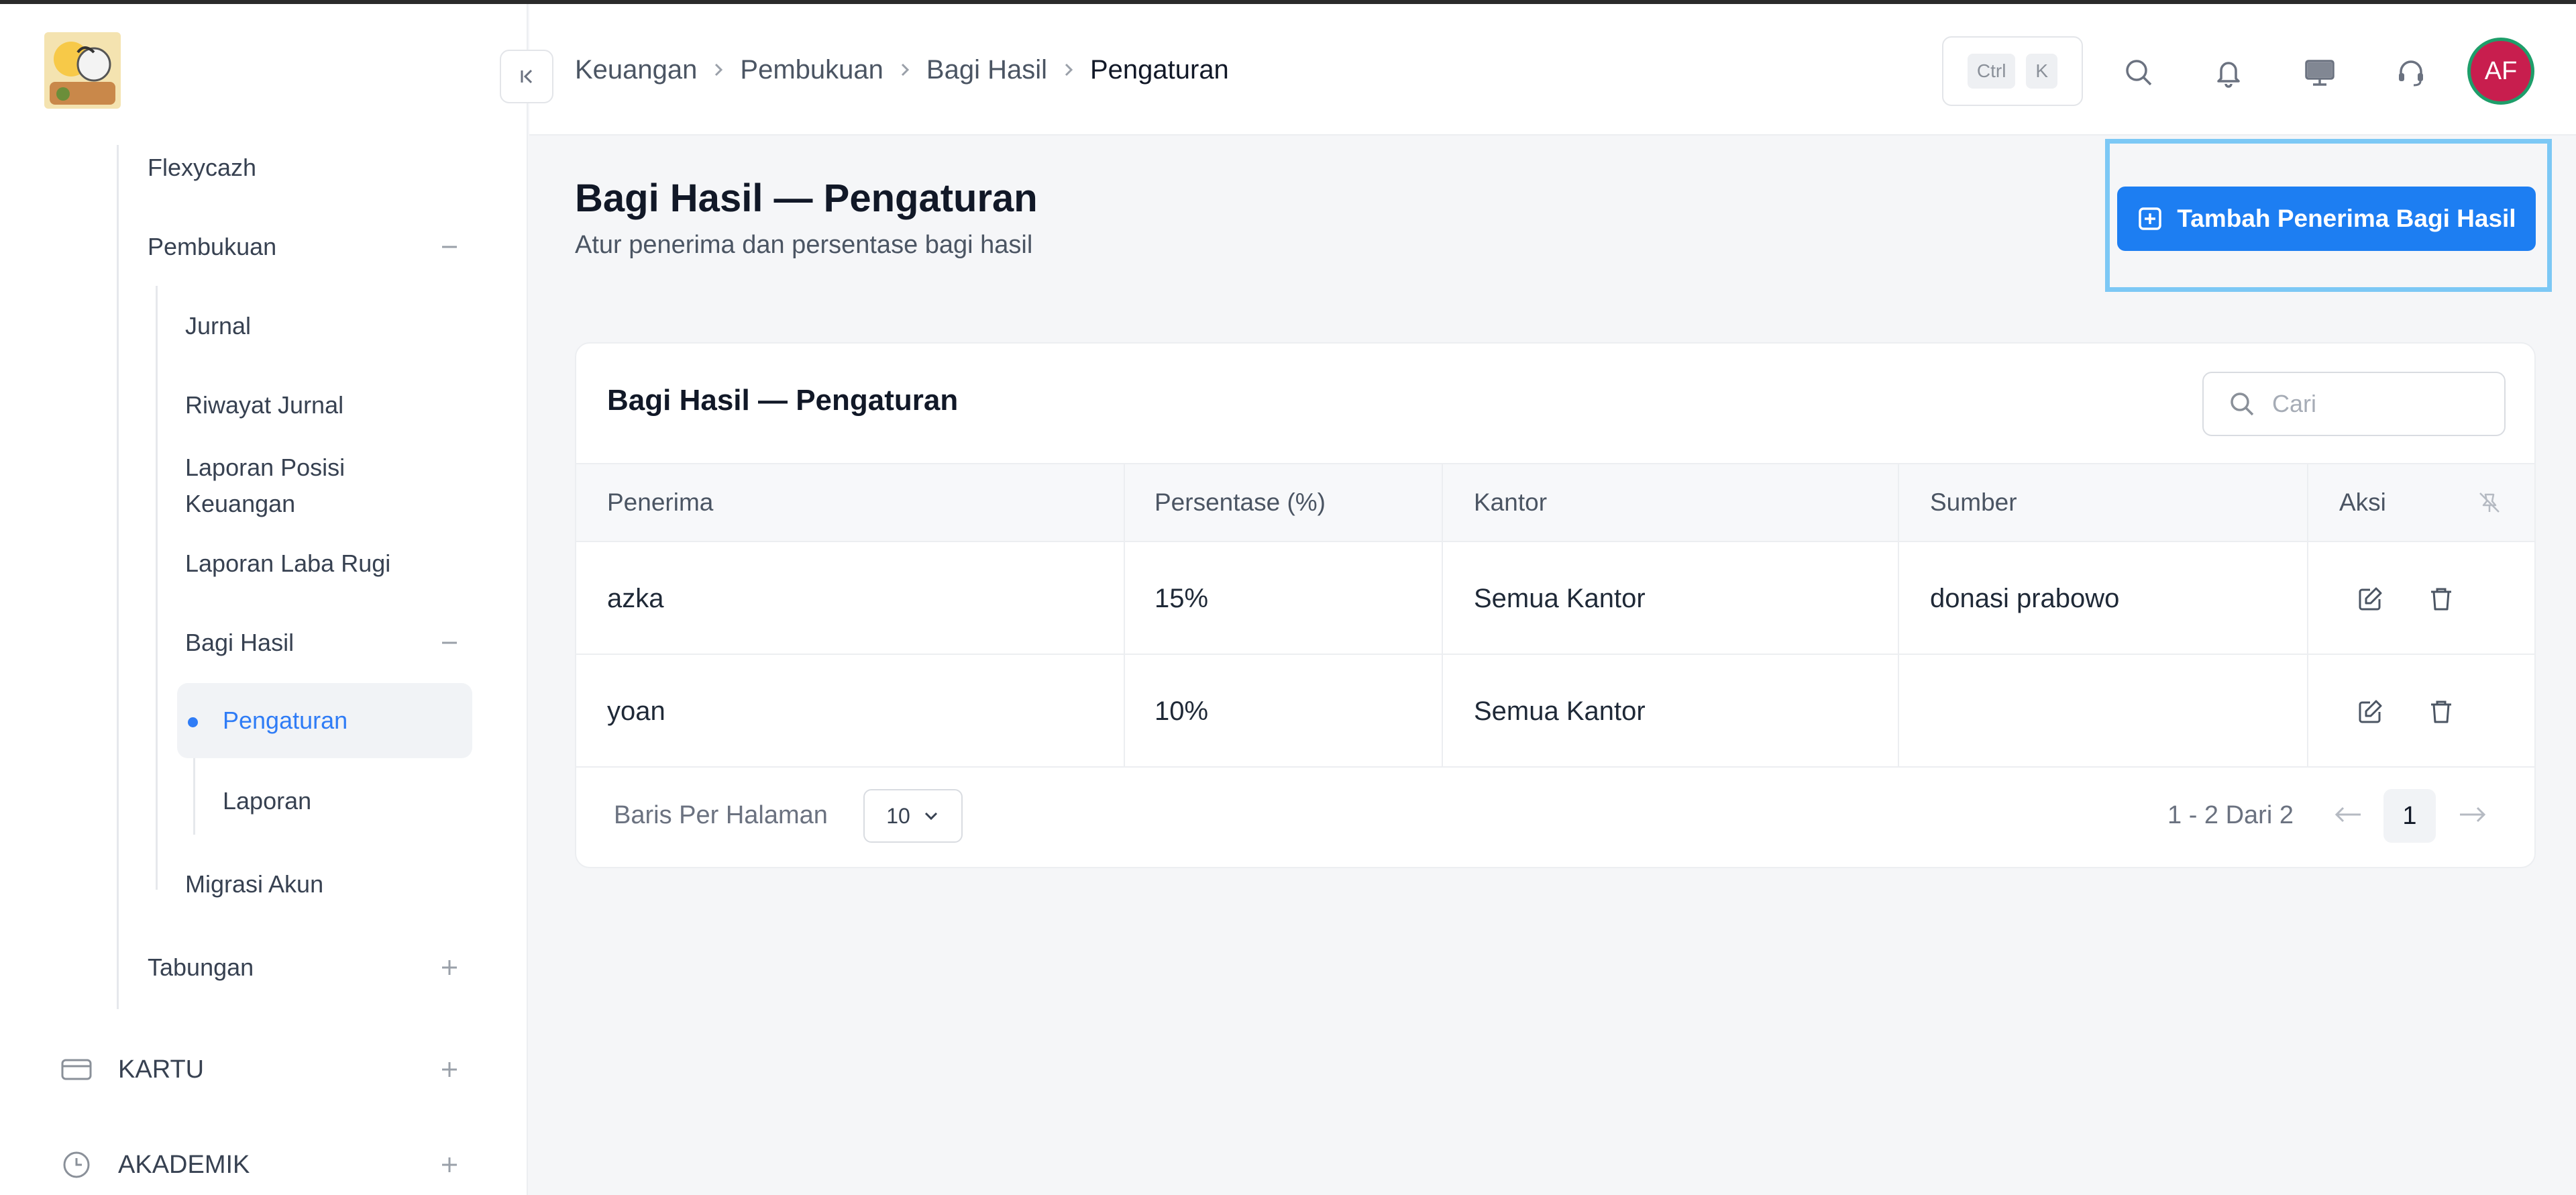 The image size is (2576, 1195). Describe the element at coordinates (161, 1069) in the screenshot. I see `sidebar-section-label: KARTU` at that location.